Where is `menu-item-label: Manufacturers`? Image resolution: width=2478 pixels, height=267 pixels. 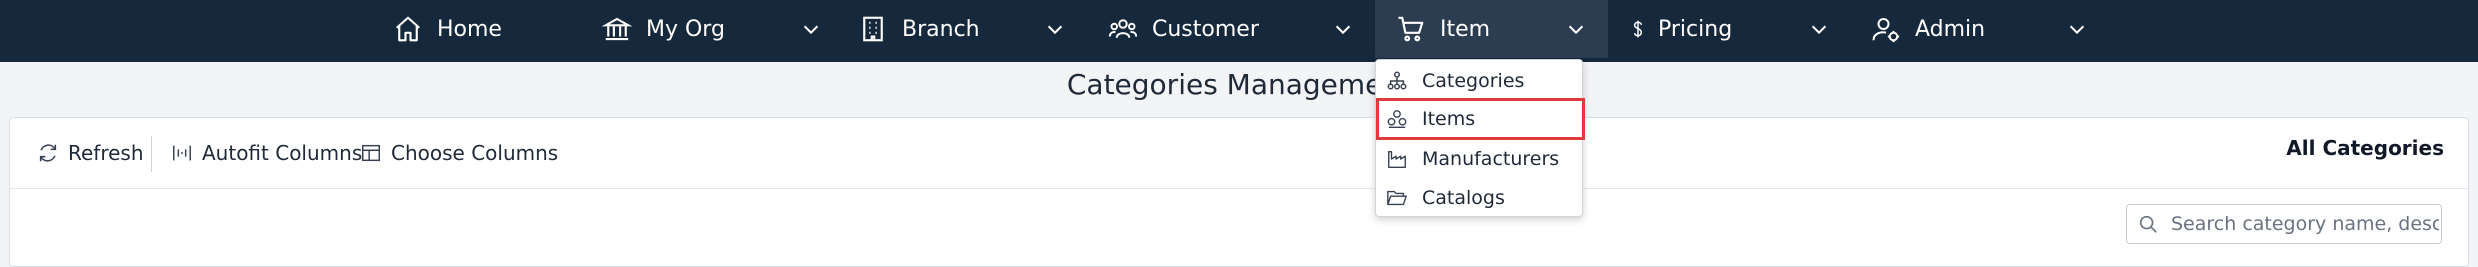 menu-item-label: Manufacturers is located at coordinates (1491, 159).